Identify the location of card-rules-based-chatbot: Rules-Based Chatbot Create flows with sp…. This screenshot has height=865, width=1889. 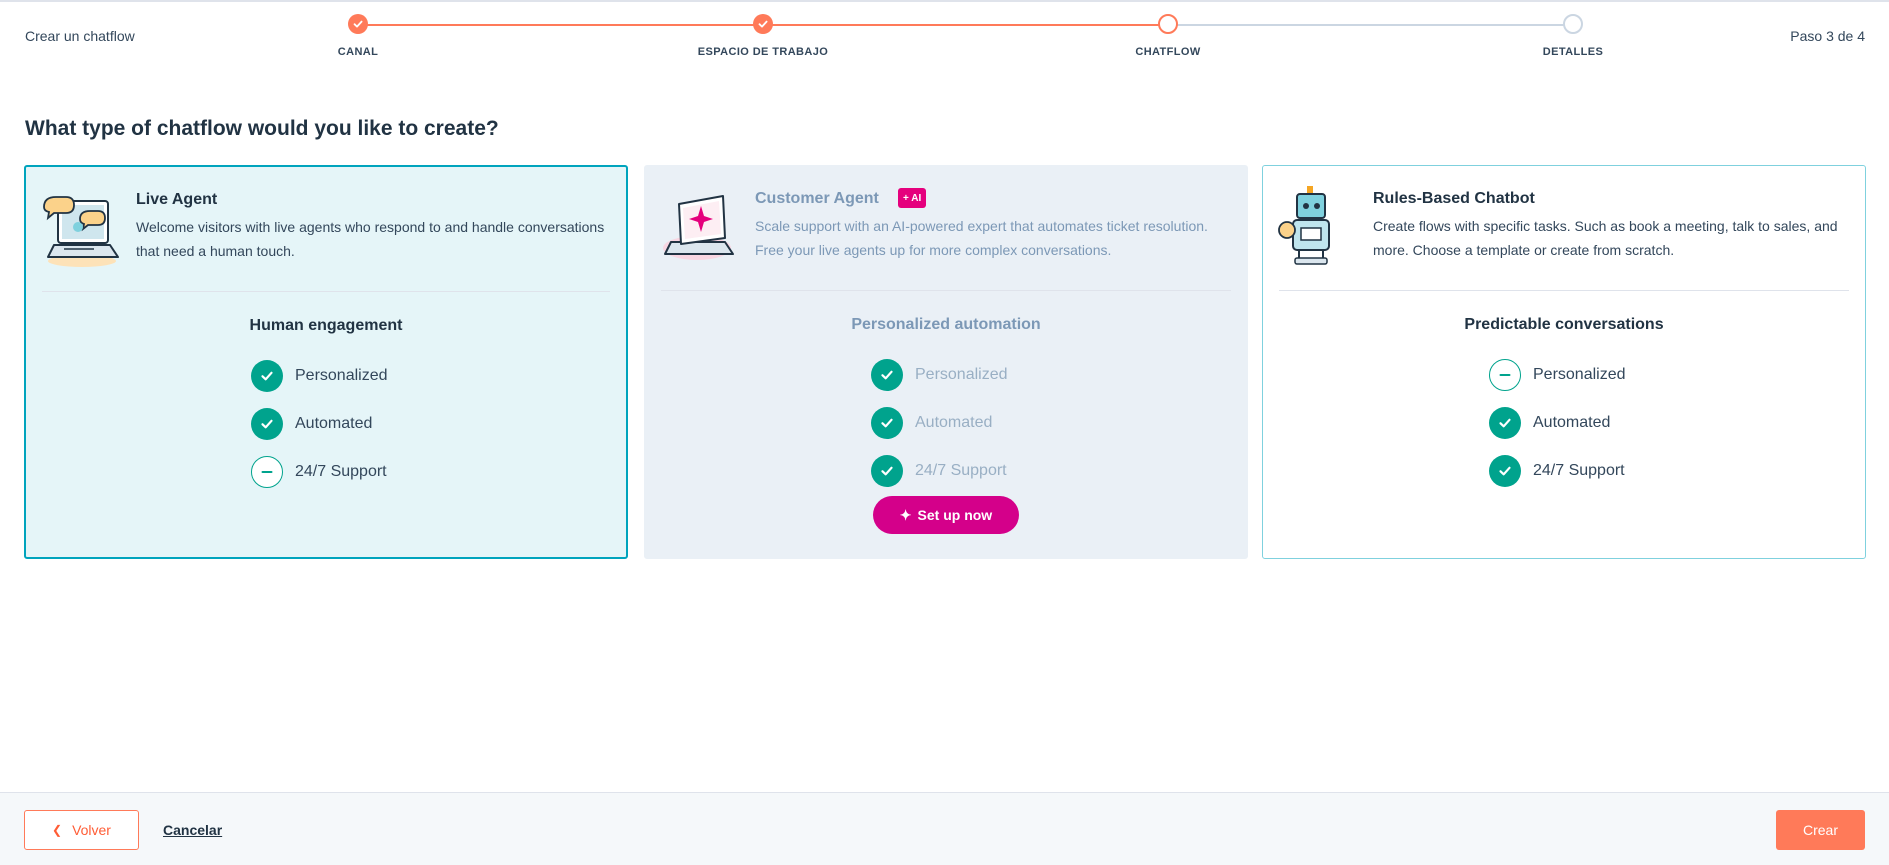
(1564, 362).